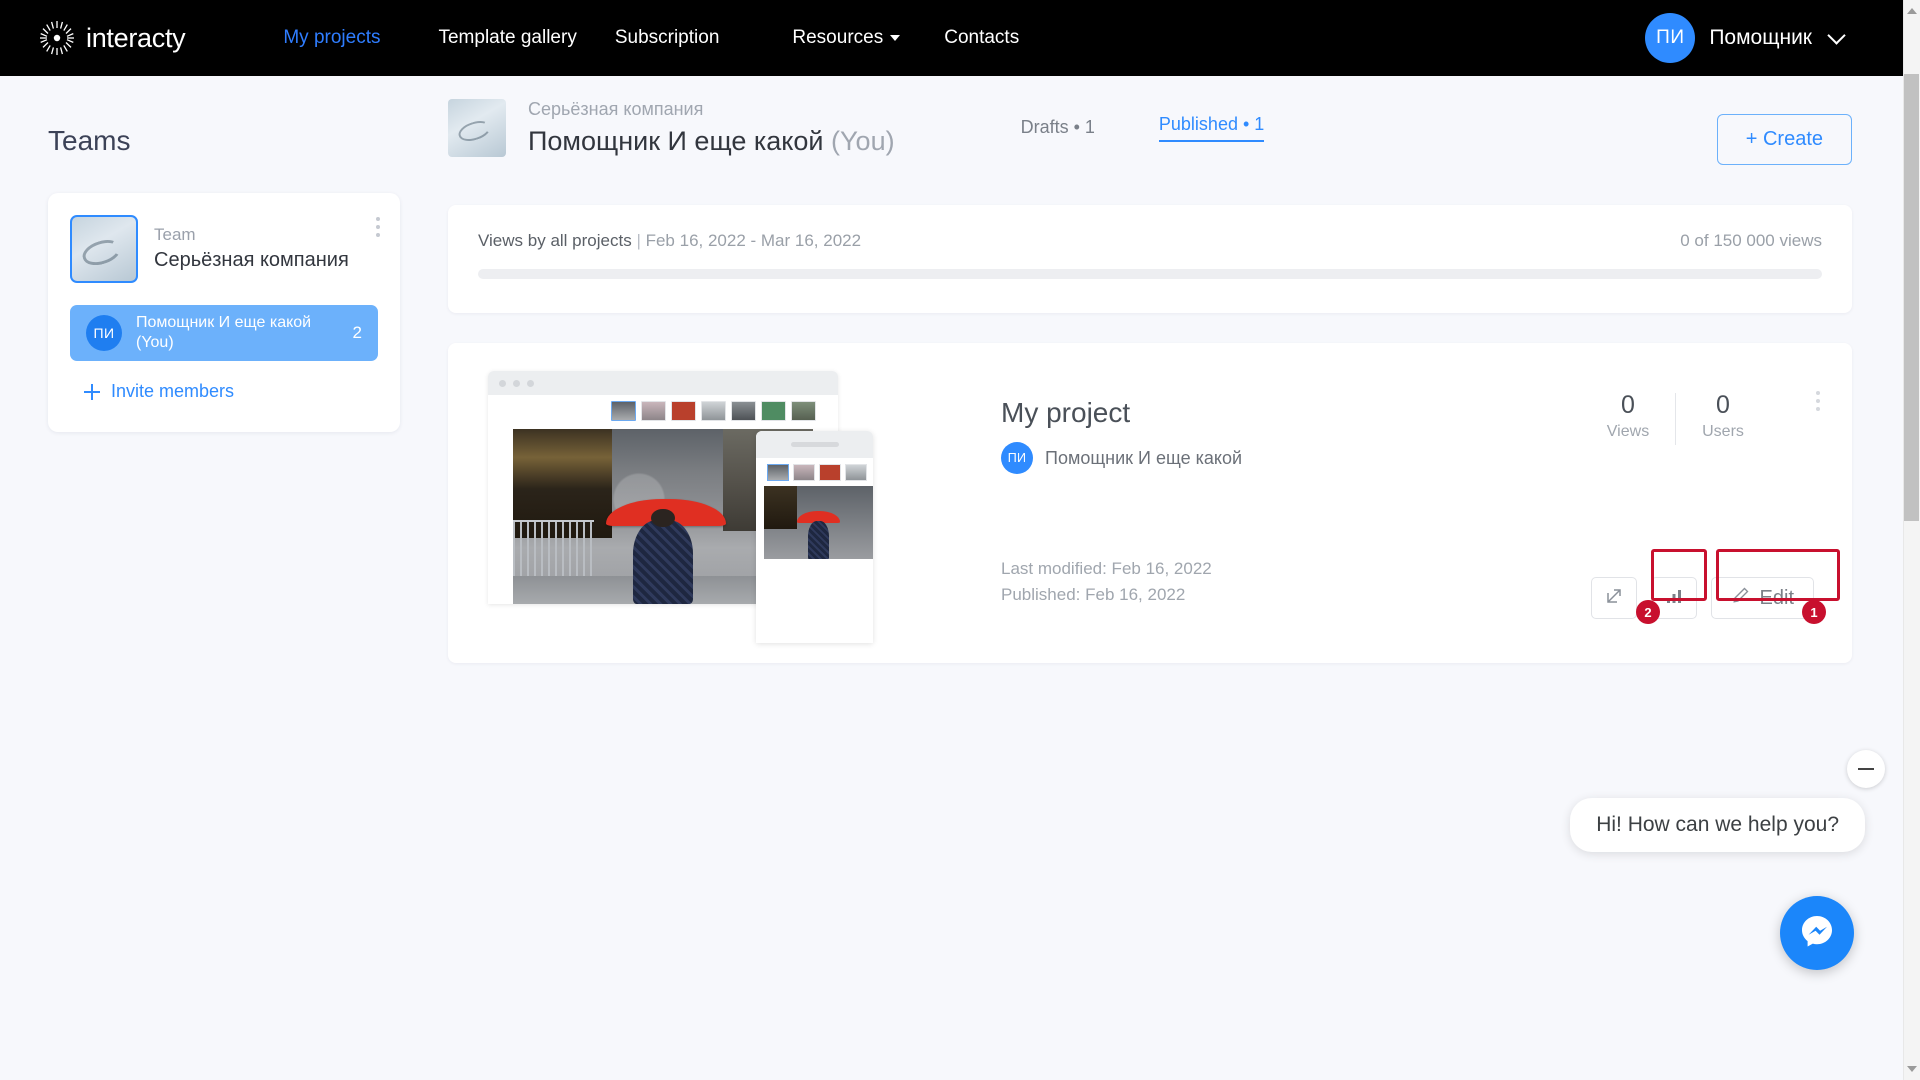 The height and width of the screenshot is (1080, 1920). I want to click on project-owner-name: Помощник И еще какой, so click(1144, 457).